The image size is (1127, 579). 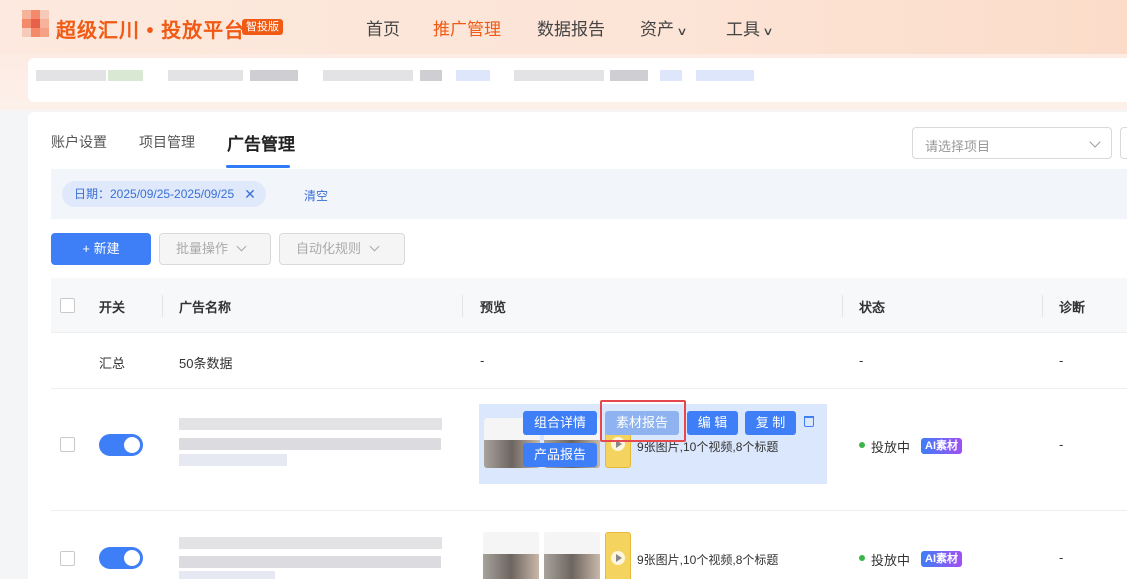 I want to click on nav-home: 首页, so click(x=383, y=27).